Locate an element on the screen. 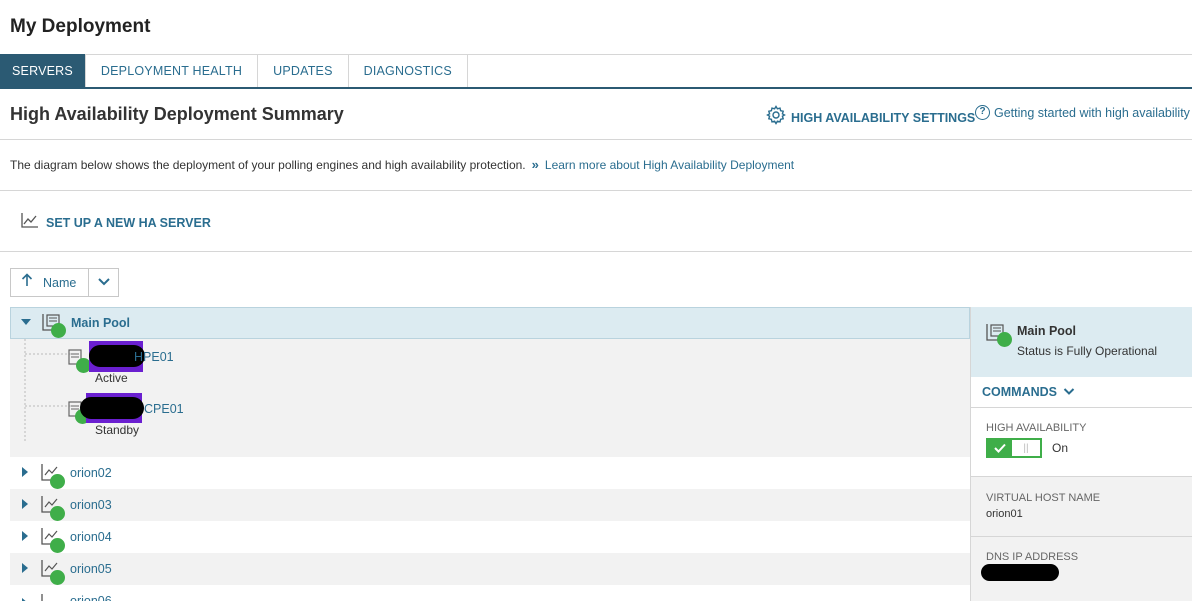 Image resolution: width=1192 pixels, height=601 pixels. panel-status: Status is Fully Operational is located at coordinates (1087, 351).